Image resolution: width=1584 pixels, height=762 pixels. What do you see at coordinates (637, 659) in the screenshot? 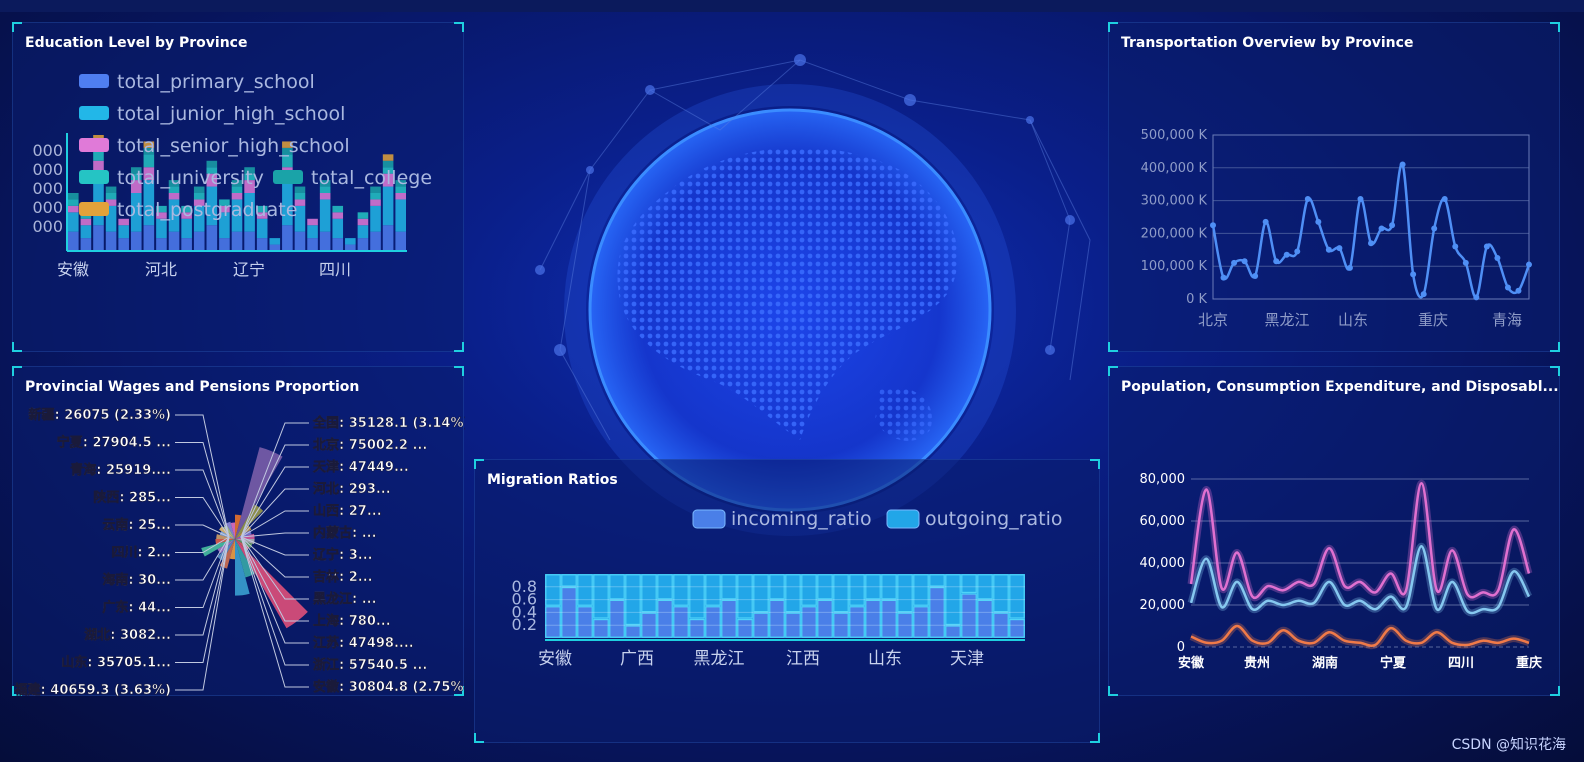
I see `mig-x-tick: 广西` at bounding box center [637, 659].